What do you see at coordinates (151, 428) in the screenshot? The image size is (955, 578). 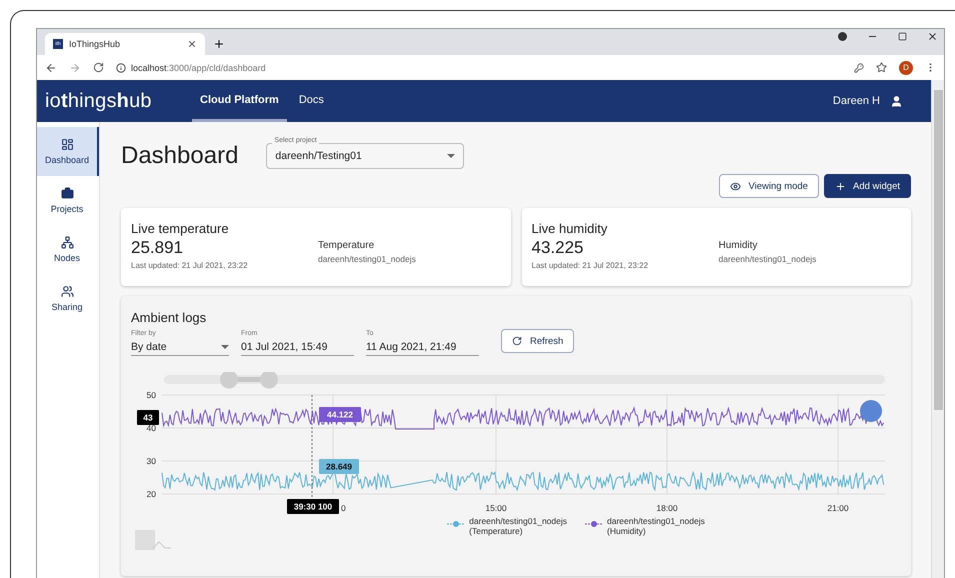 I see `y-axis-label: 40` at bounding box center [151, 428].